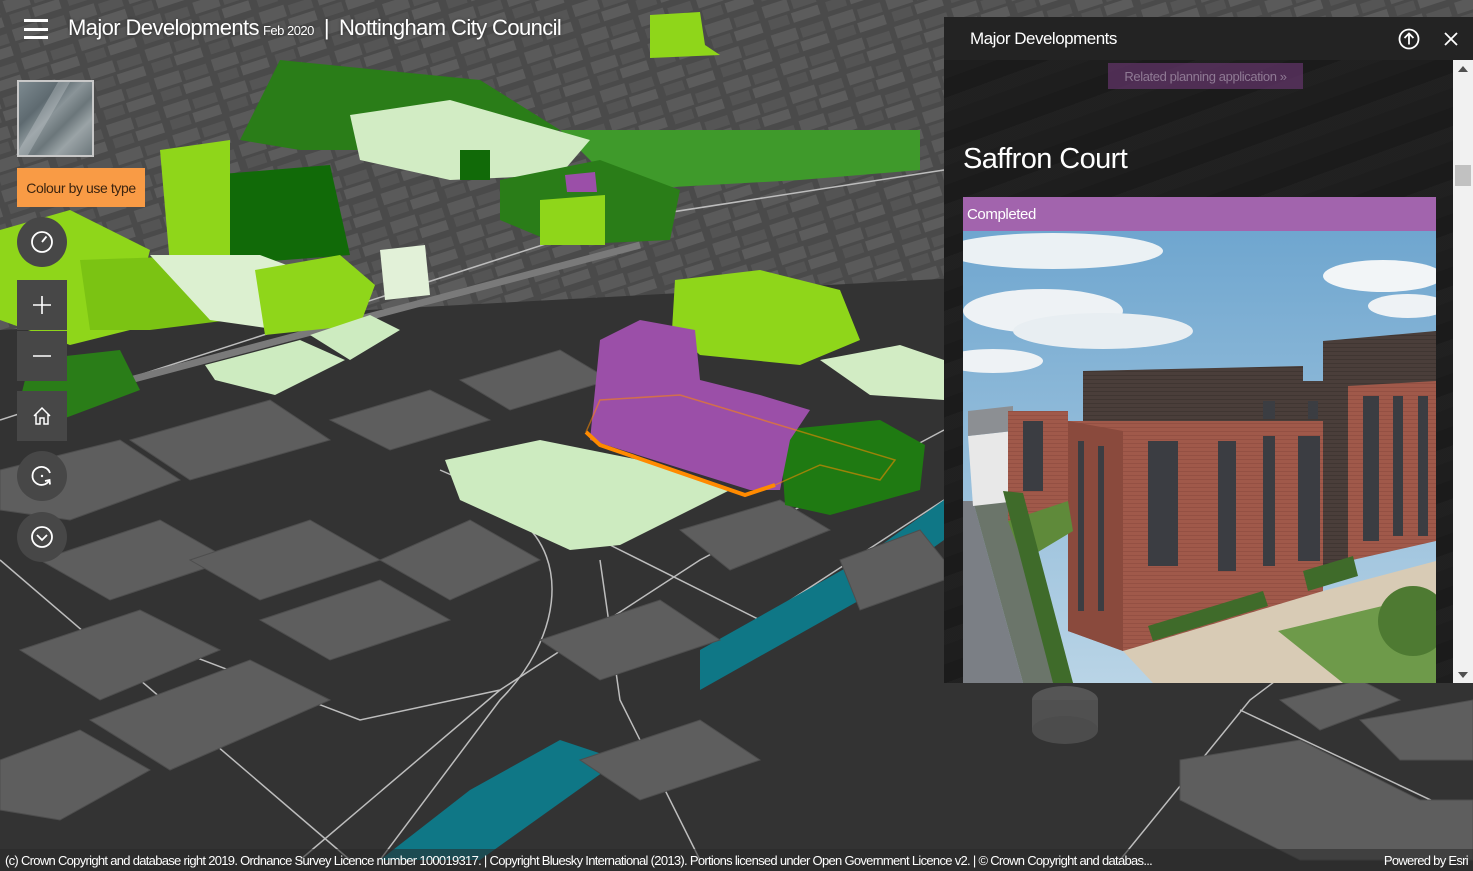 The width and height of the screenshot is (1473, 871). I want to click on home-button, so click(42, 416).